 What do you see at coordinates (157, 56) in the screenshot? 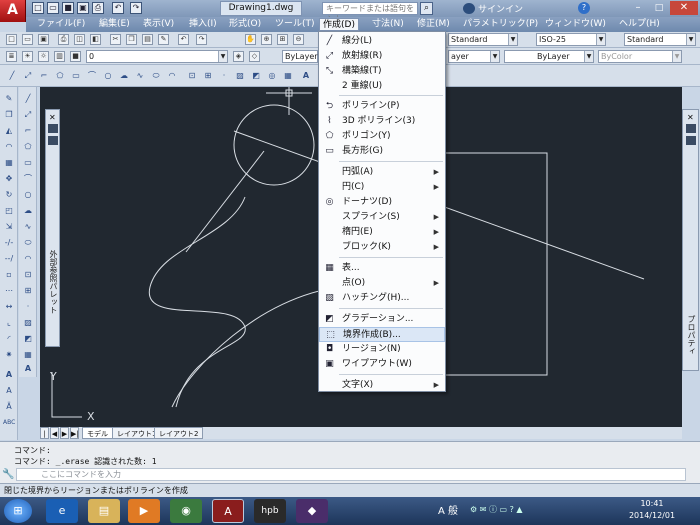
I see `layer-select: 0 ▼` at bounding box center [157, 56].